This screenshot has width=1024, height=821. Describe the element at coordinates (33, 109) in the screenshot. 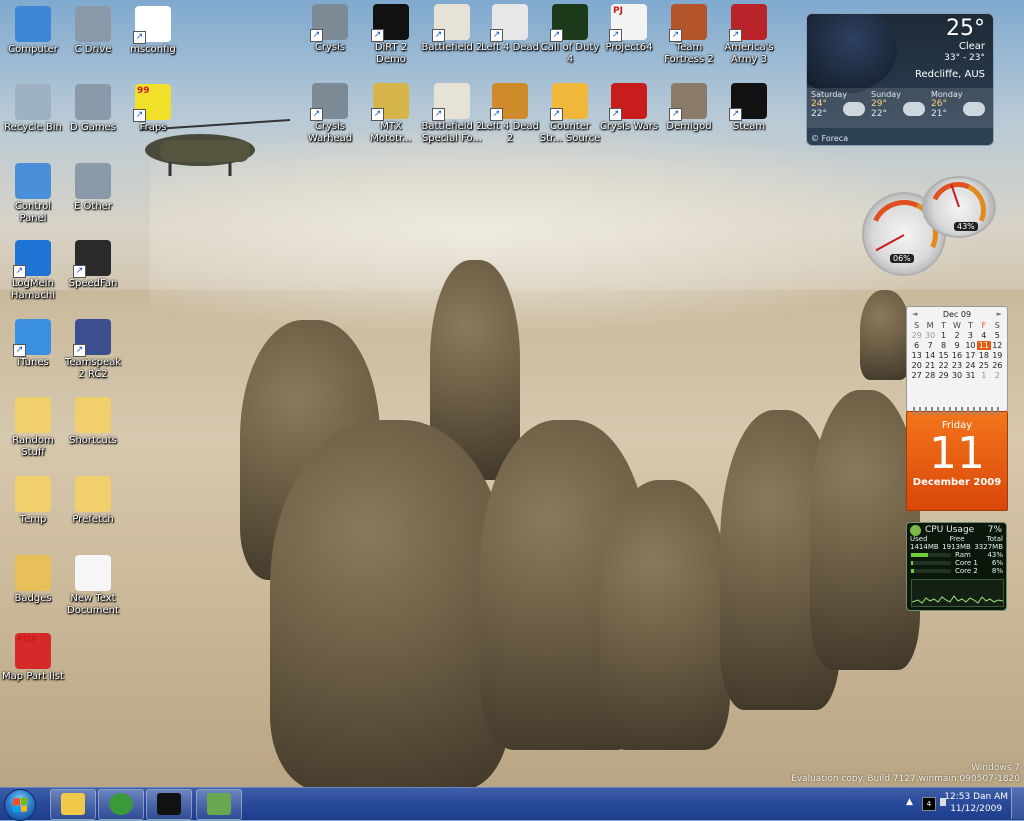

I see `desktop-icon: Recycle Bin` at that location.